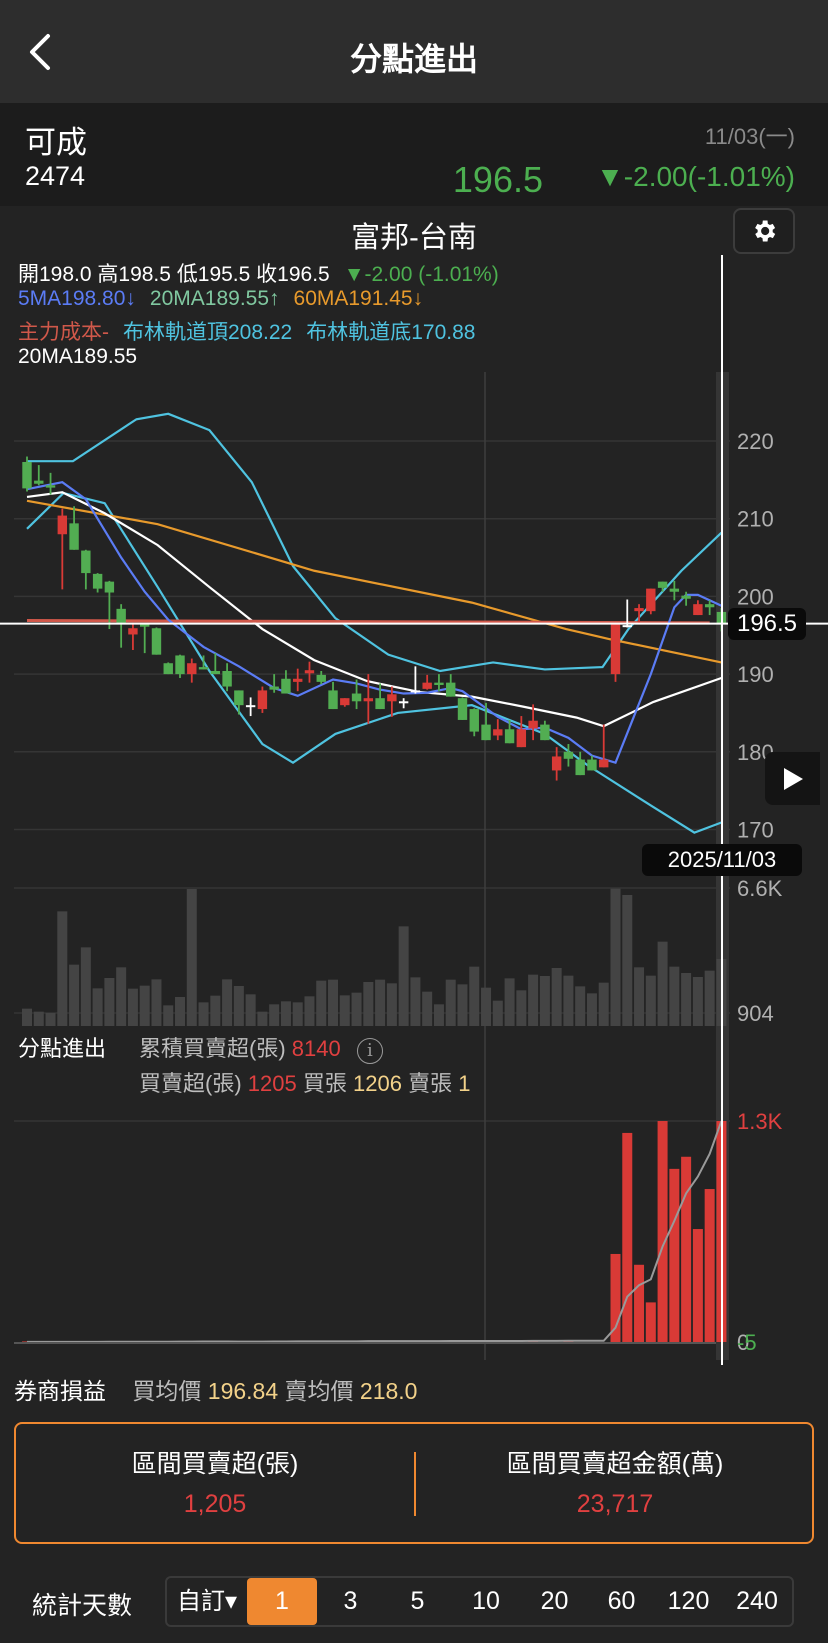 This screenshot has height=1643, width=828. Describe the element at coordinates (388, 1391) in the screenshot. I see `sell-avg-value: 218.0` at that location.